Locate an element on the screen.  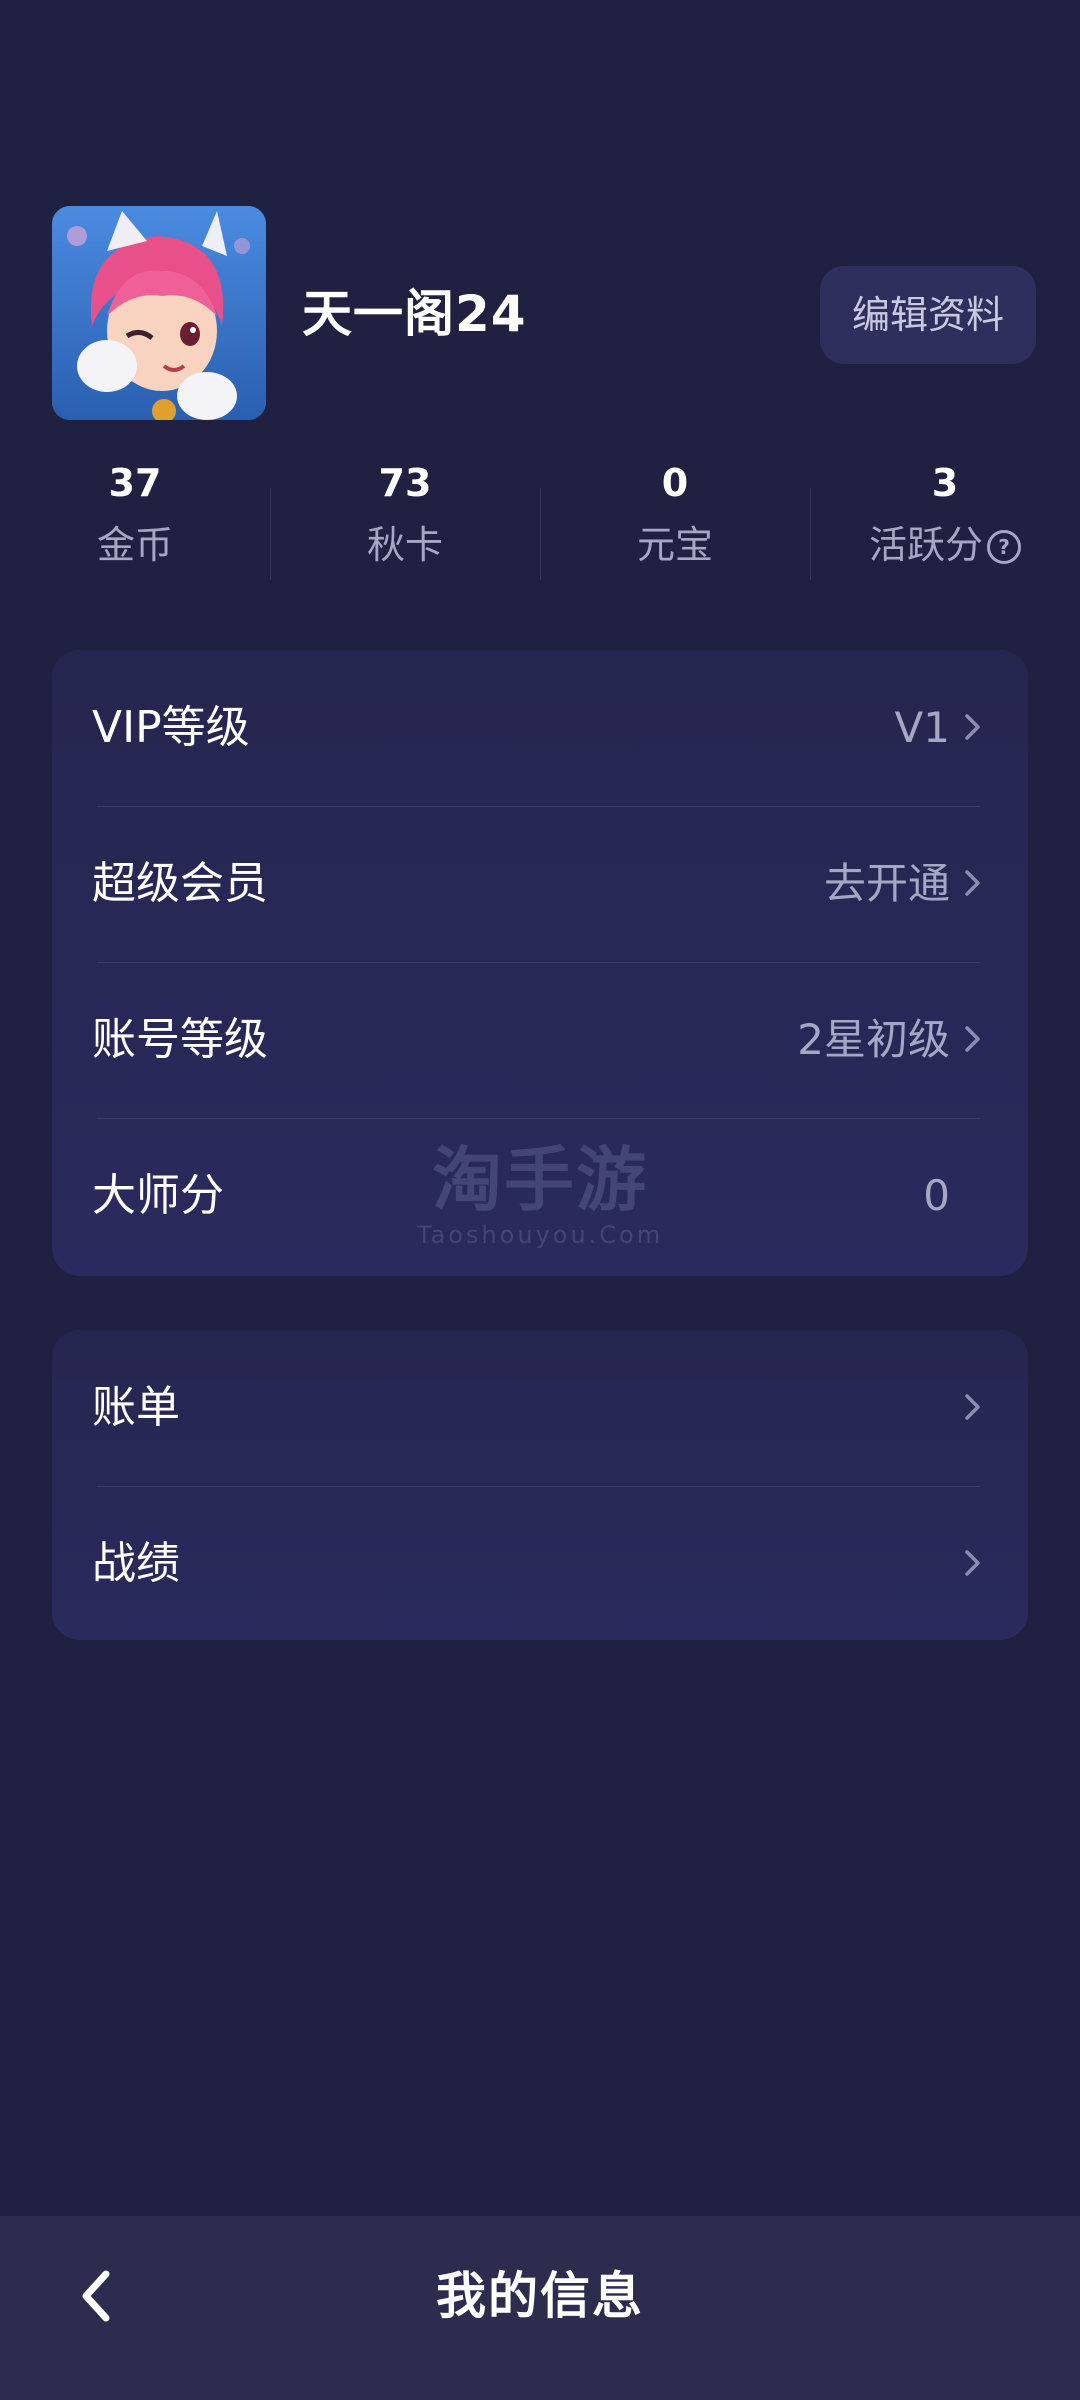
row-label: 大师分 is located at coordinates (158, 1195).